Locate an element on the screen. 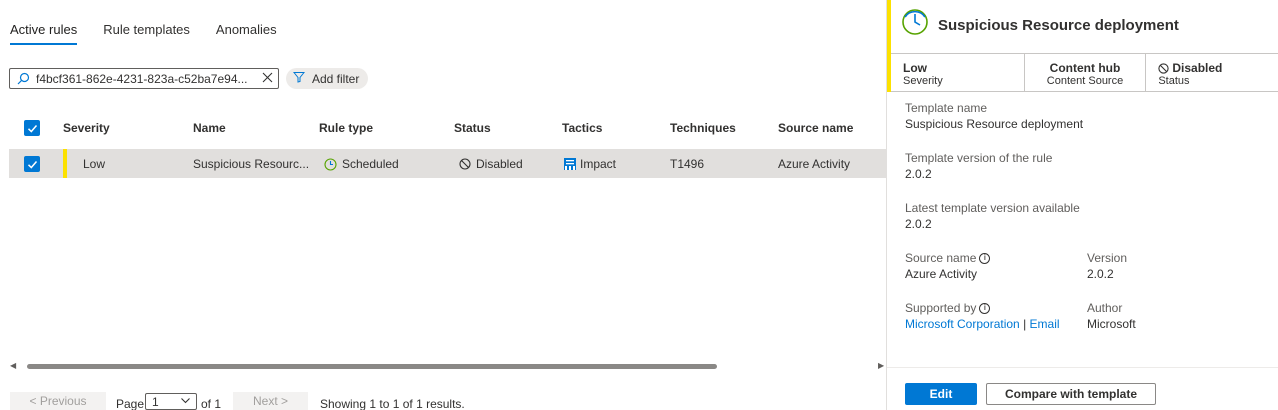 The width and height of the screenshot is (1278, 410). summary-status-label: Status is located at coordinates (1174, 81).